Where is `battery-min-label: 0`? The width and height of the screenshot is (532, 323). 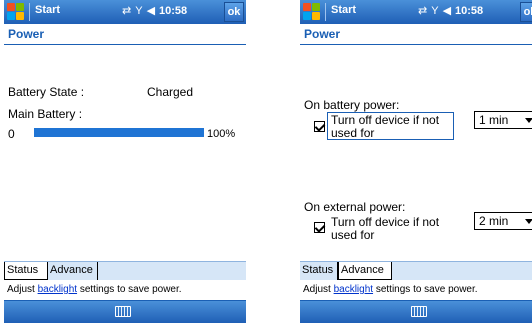
battery-min-label: 0 is located at coordinates (11, 134).